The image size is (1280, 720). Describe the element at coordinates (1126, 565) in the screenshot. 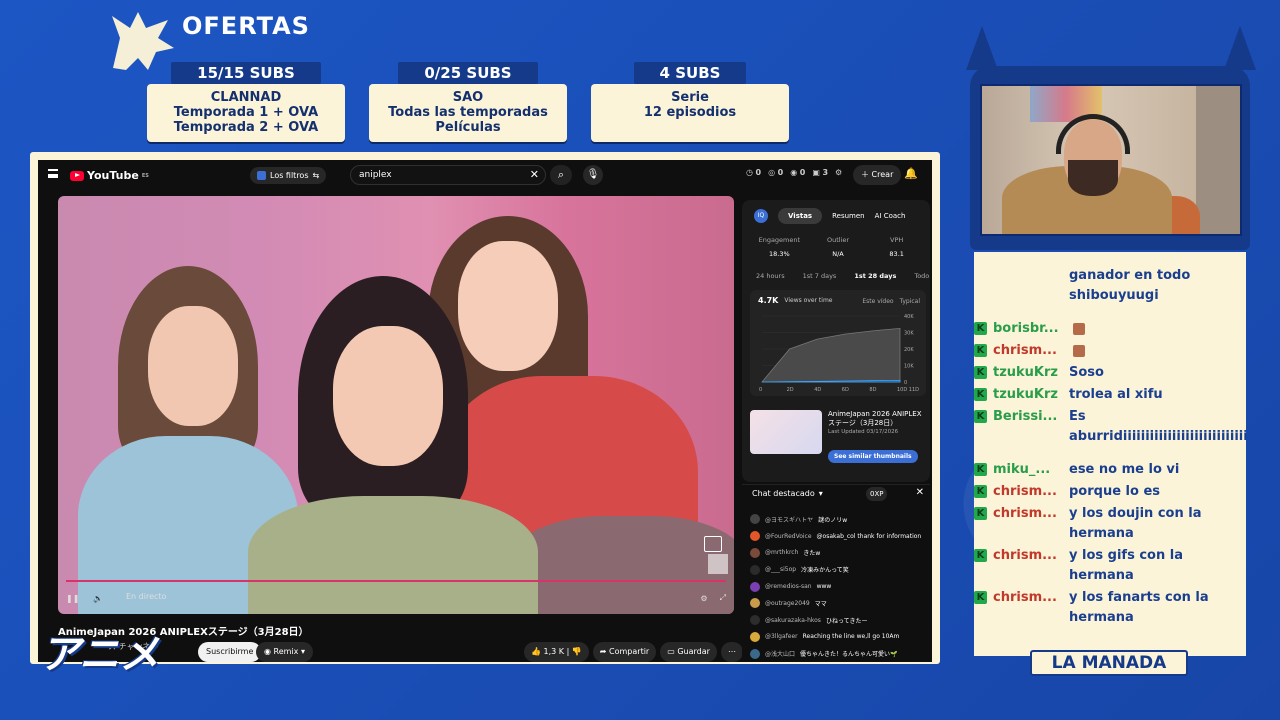

I see `chat-text: y los gifs con la hermana` at that location.